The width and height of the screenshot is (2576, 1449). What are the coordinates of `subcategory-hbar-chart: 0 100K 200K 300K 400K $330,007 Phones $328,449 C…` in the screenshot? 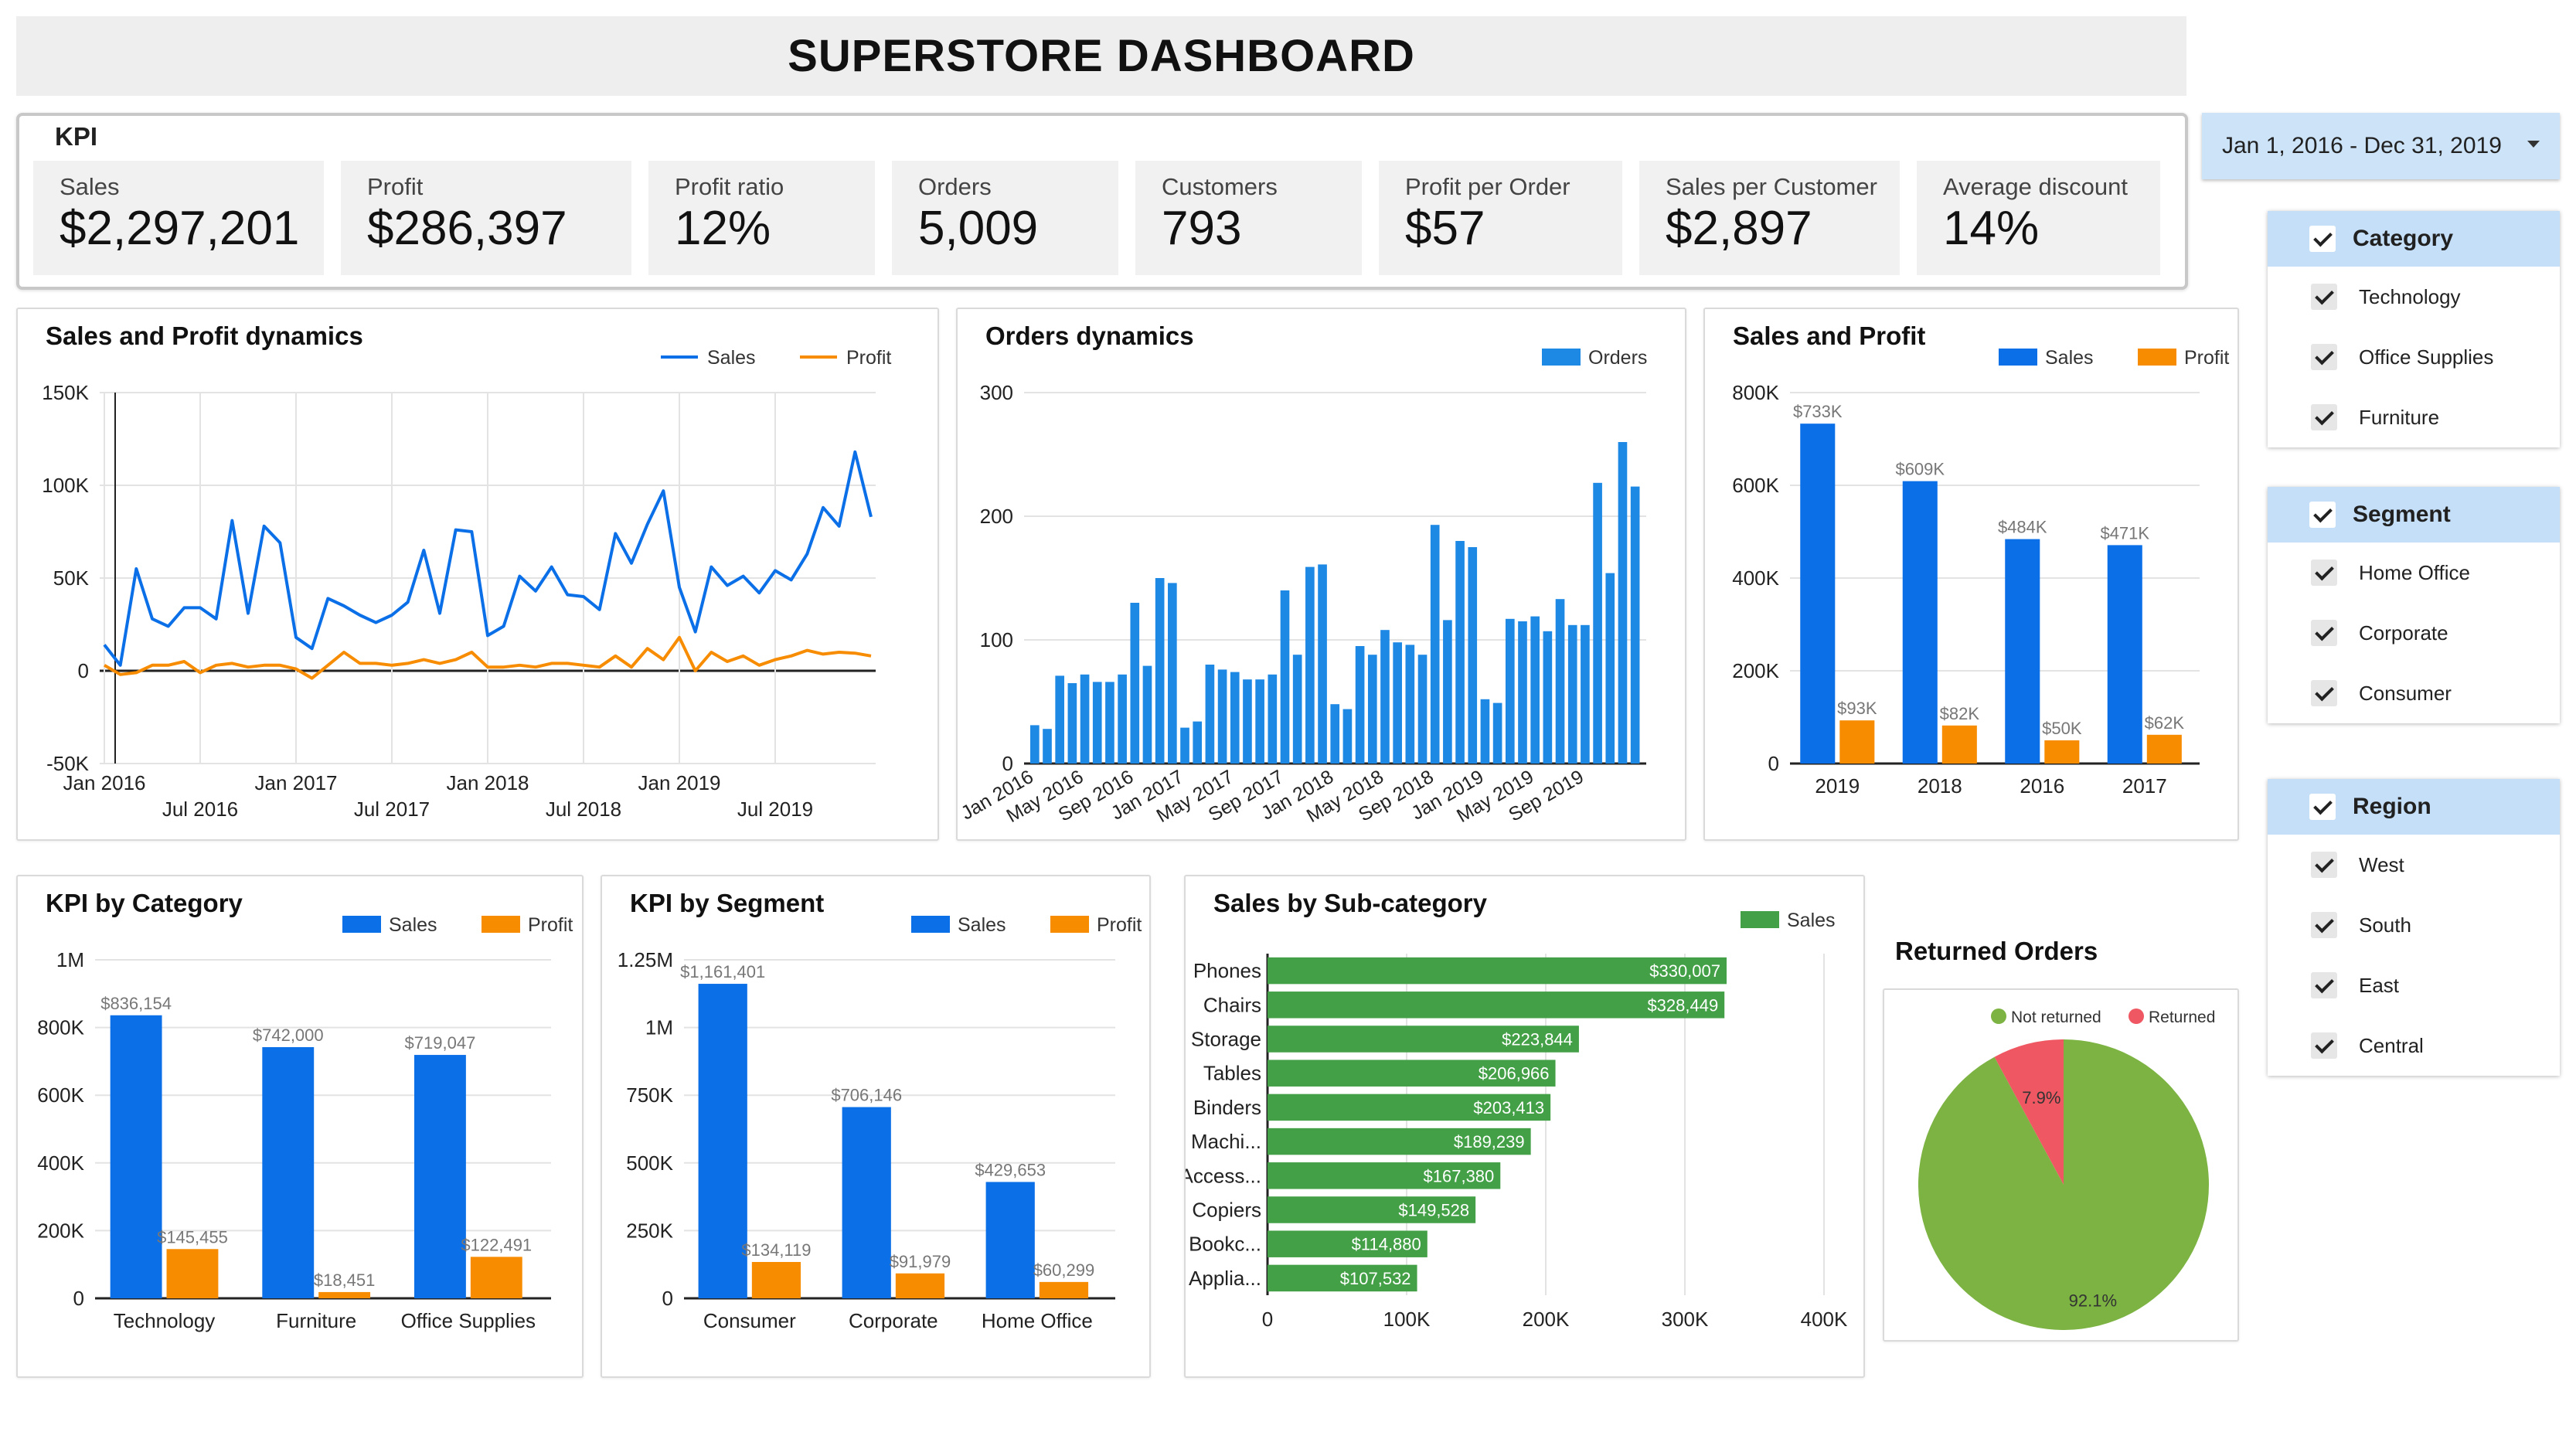 It's located at (1517, 1120).